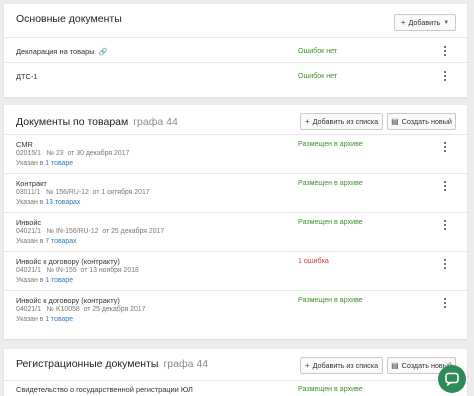 This screenshot has width=474, height=396. I want to click on doc-details: 03011/1 № 156/RU-12 от 1 октября 2017, so click(83, 192).